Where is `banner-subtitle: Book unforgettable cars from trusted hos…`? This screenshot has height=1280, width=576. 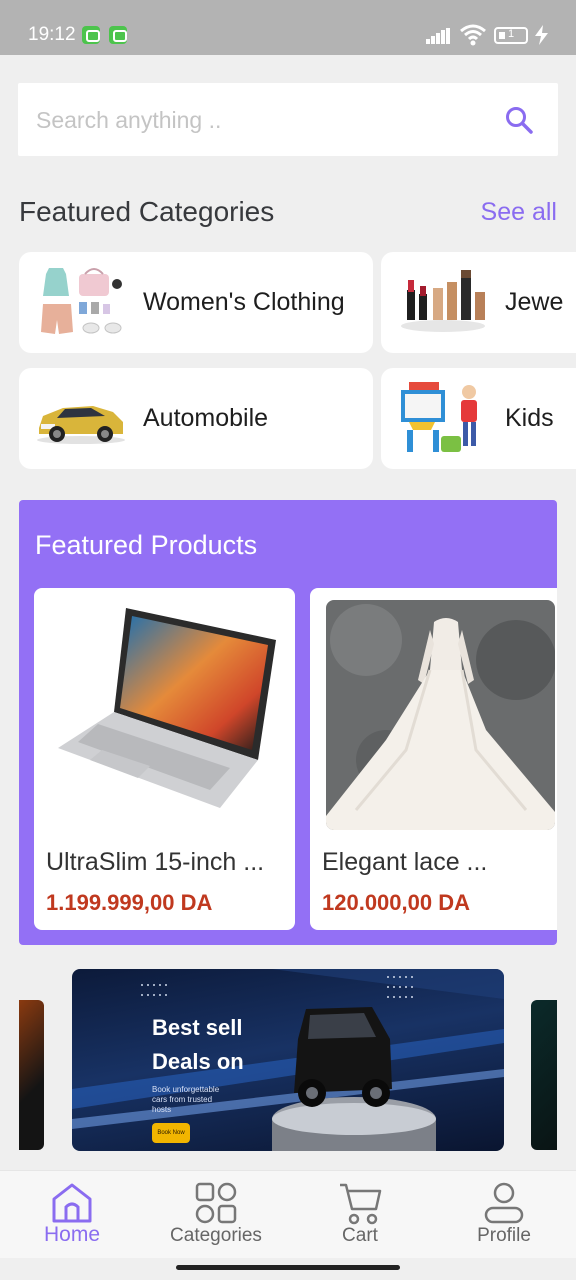
banner-subtitle: Book unforgettable cars from trusted hos… is located at coordinates (186, 1099).